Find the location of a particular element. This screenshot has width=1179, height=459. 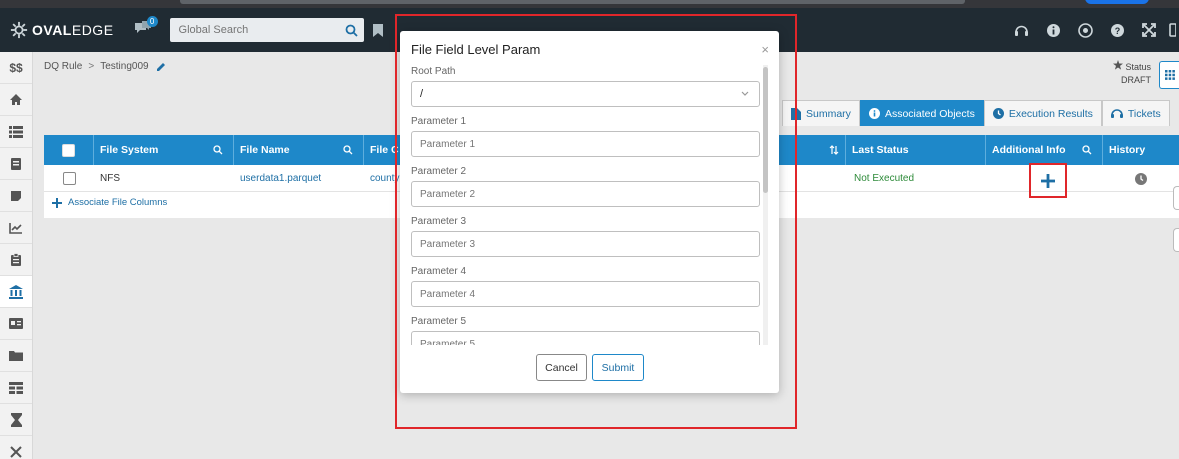

search-icon is located at coordinates (351, 30).